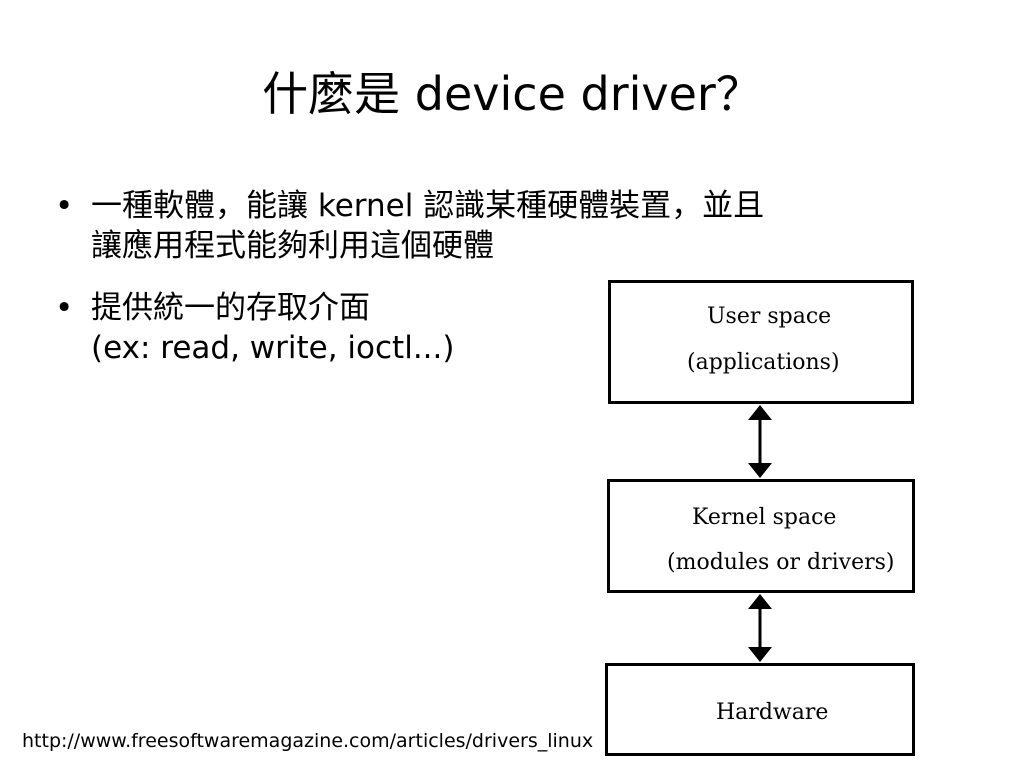  What do you see at coordinates (781, 562) in the screenshot?
I see `box-subtitle: (modules or drivers)` at bounding box center [781, 562].